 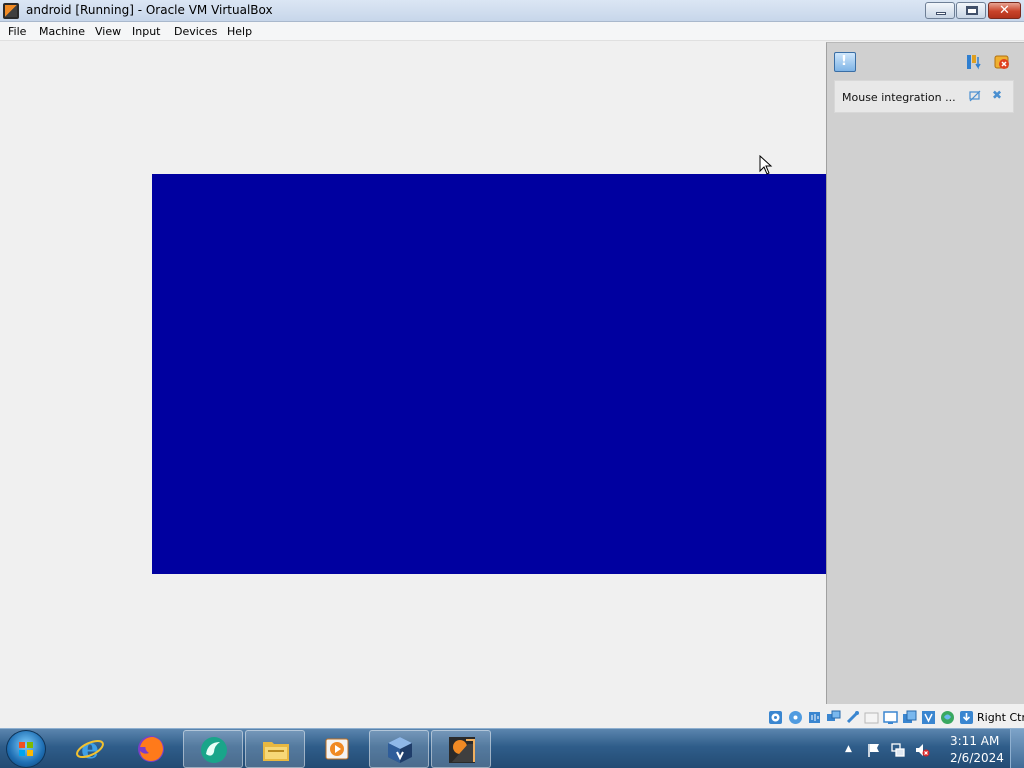 I want to click on menu-machine: Machine, so click(x=62, y=31).